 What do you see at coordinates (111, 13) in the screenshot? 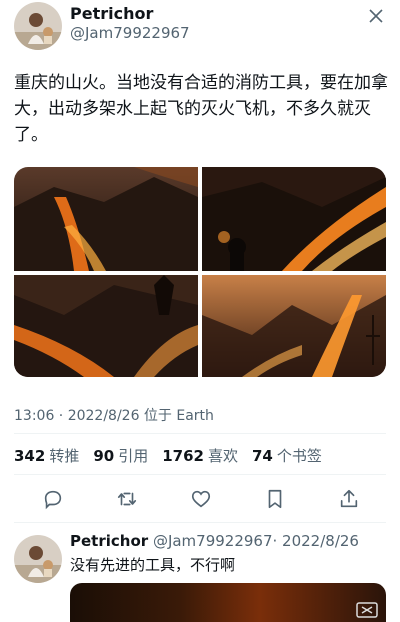
I see `author-name: Petrichor` at bounding box center [111, 13].